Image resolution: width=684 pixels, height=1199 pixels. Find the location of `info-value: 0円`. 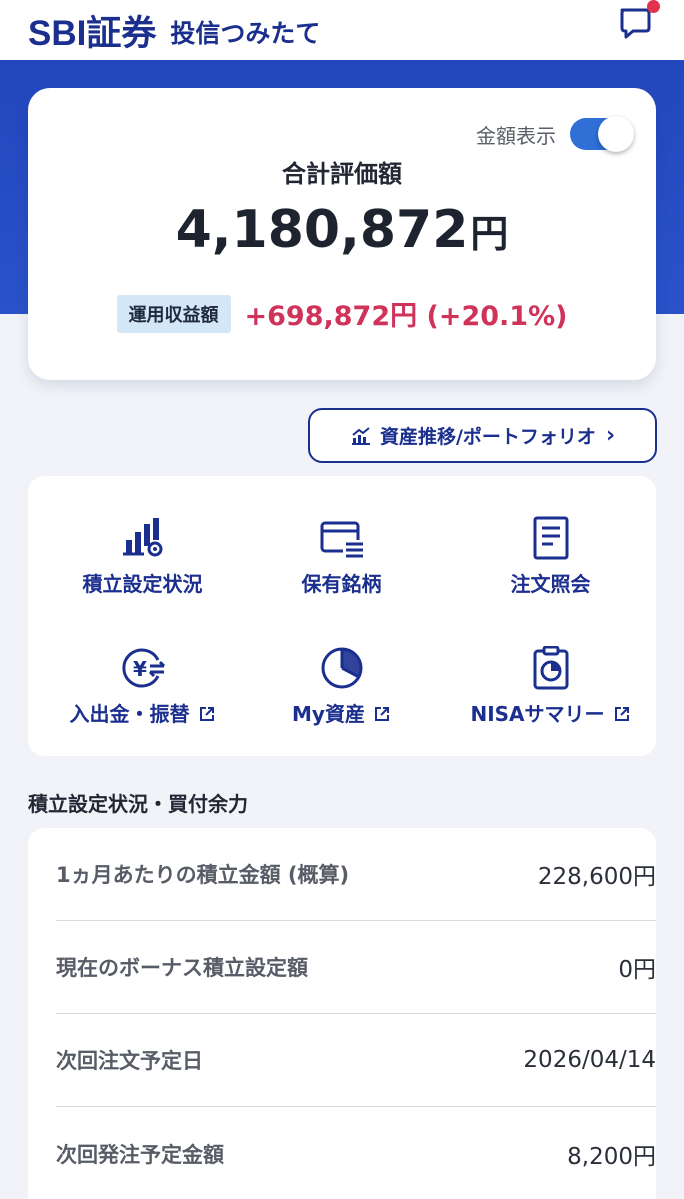

info-value: 0円 is located at coordinates (637, 970).